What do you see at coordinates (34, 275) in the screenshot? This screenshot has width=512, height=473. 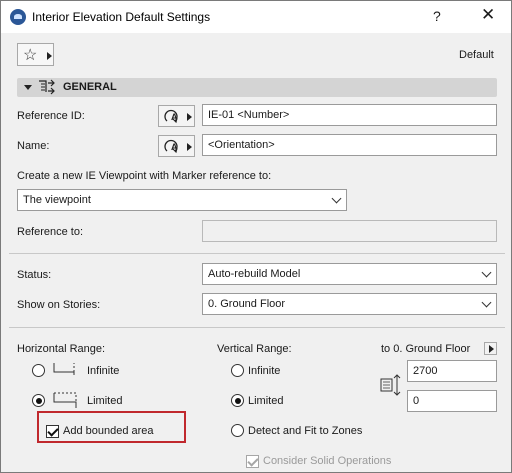 I see `status-label: Status:` at bounding box center [34, 275].